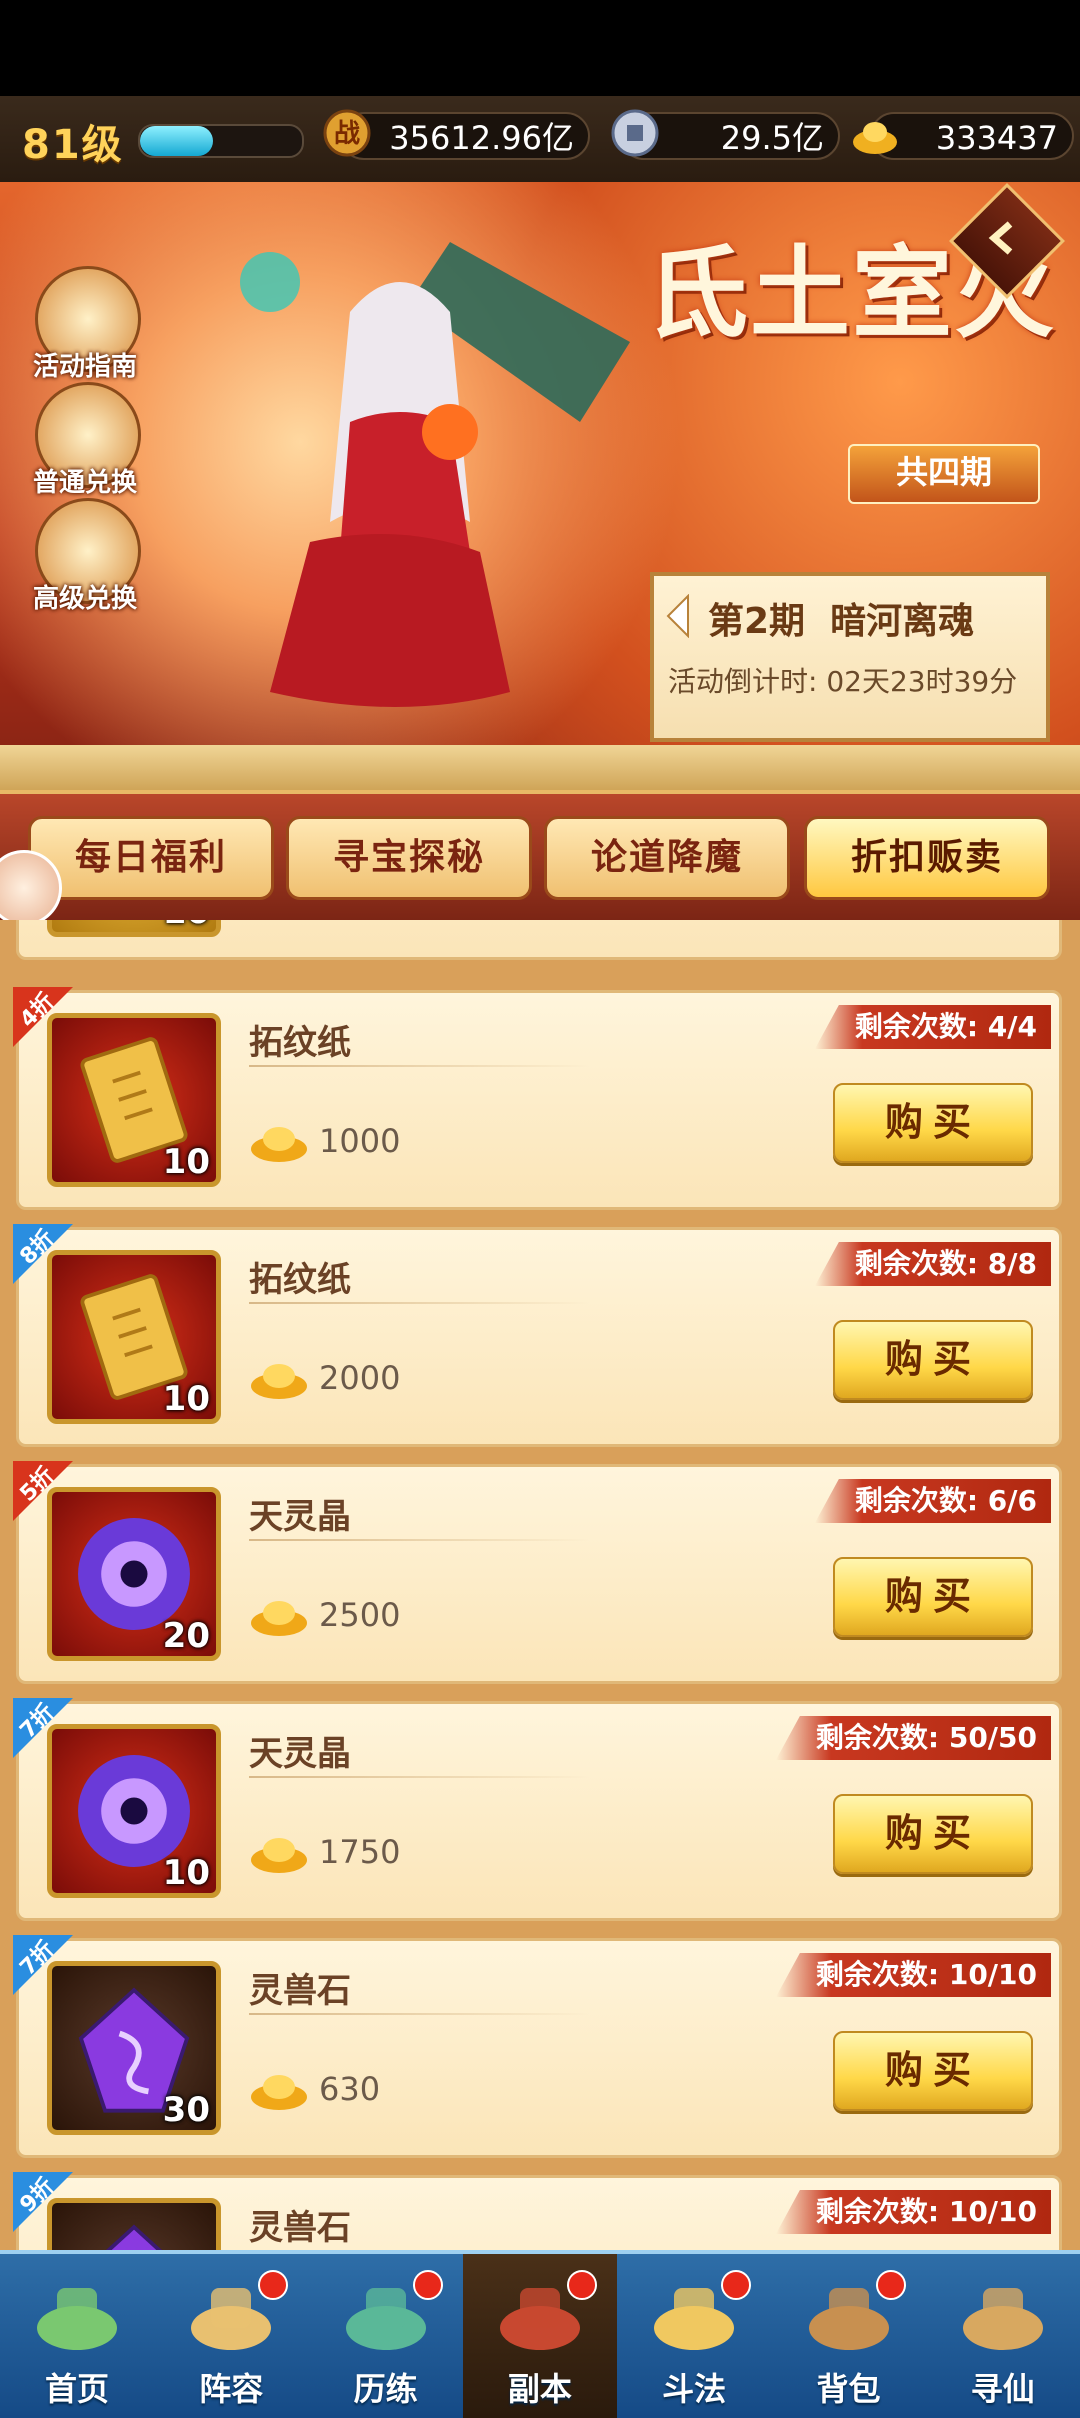 This screenshot has height=2418, width=1080. Describe the element at coordinates (186, 2110) in the screenshot. I see `item-quantity: 30` at that location.